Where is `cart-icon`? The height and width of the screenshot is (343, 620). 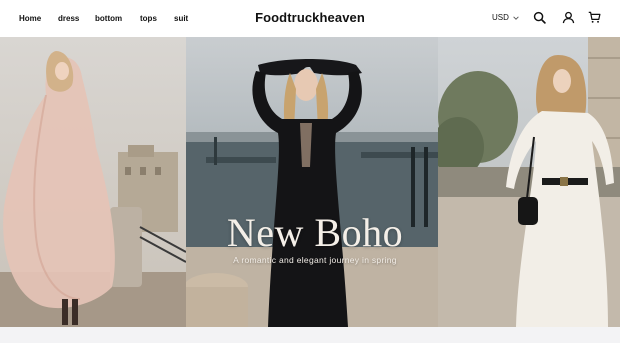
cart-icon is located at coordinates (594, 17).